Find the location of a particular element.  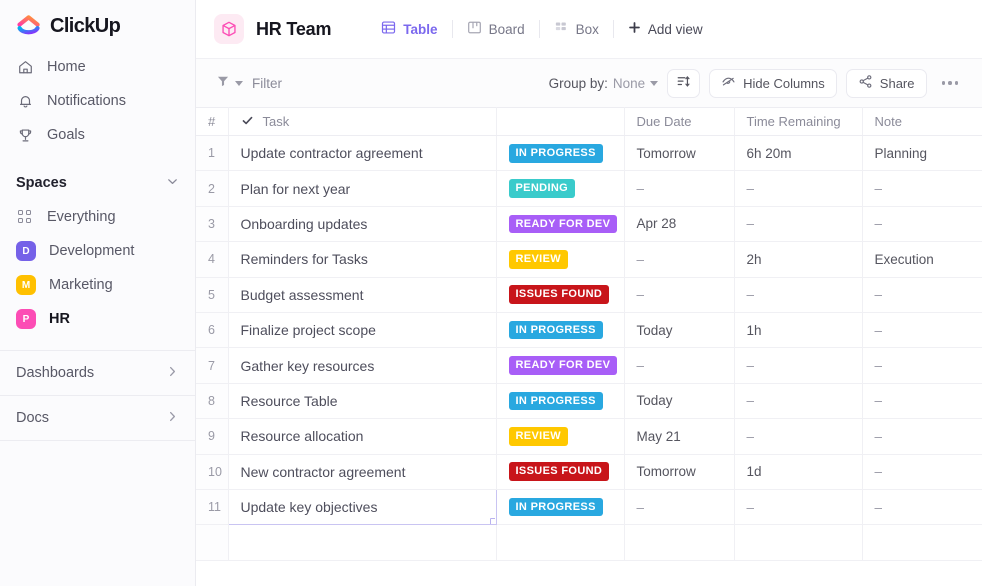

chevron-down-icon is located at coordinates (172, 183).